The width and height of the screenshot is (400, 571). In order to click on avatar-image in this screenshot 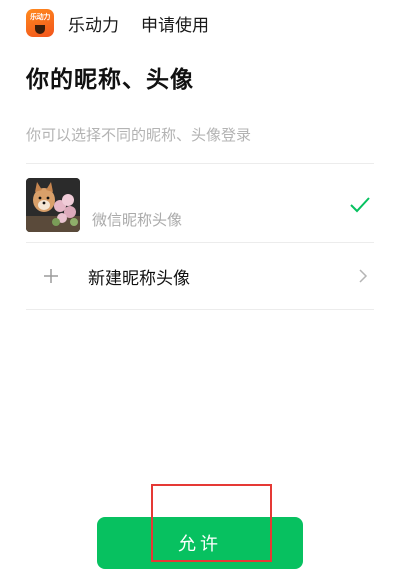, I will do `click(53, 205)`.